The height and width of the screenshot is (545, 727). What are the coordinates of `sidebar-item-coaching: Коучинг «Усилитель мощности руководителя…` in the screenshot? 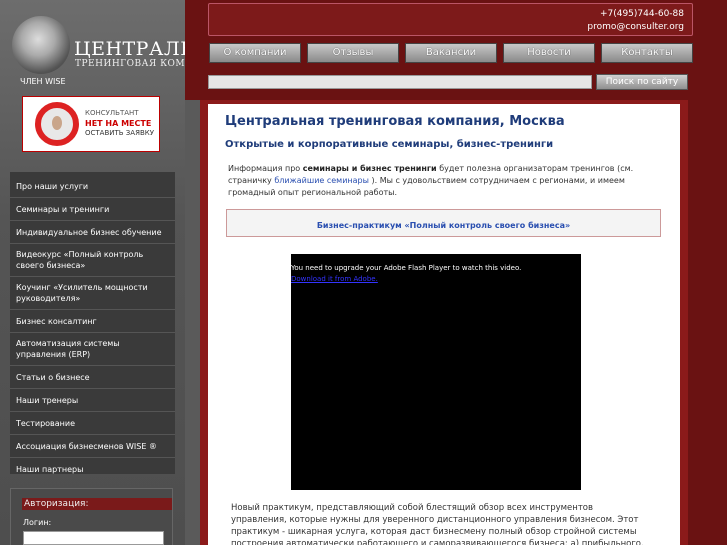 It's located at (92, 292).